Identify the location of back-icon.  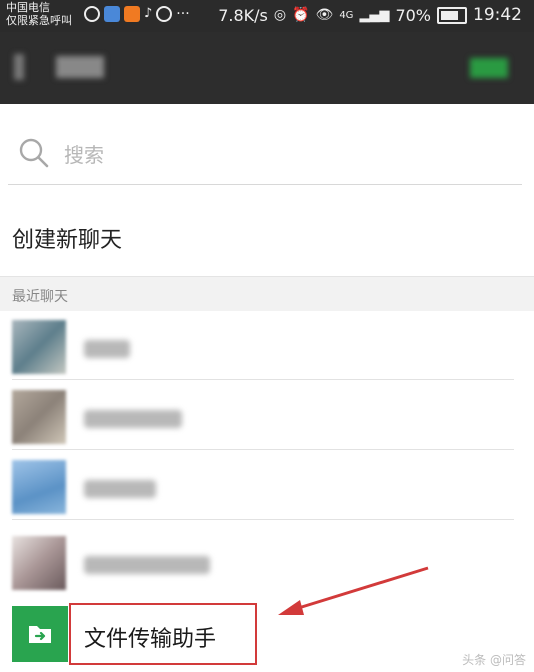
(19, 67).